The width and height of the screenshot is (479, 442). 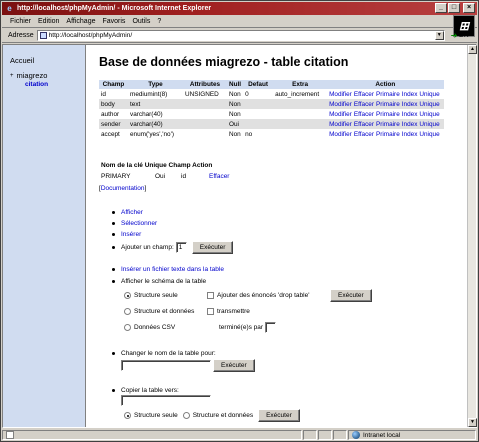 What do you see at coordinates (90, 35) in the screenshot?
I see `address-url: http://localhost/phpMyAdmin/` at bounding box center [90, 35].